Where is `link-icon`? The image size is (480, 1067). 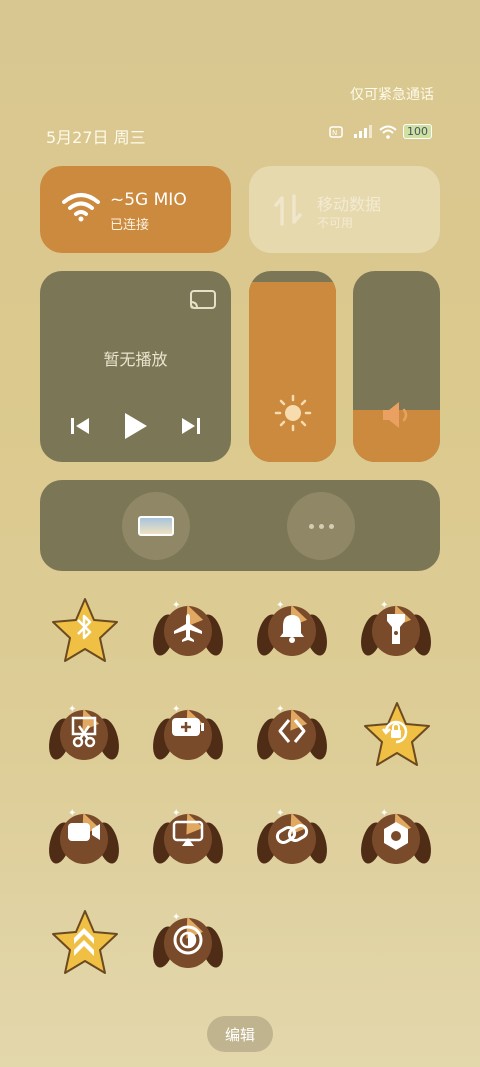
link-icon is located at coordinates (292, 834).